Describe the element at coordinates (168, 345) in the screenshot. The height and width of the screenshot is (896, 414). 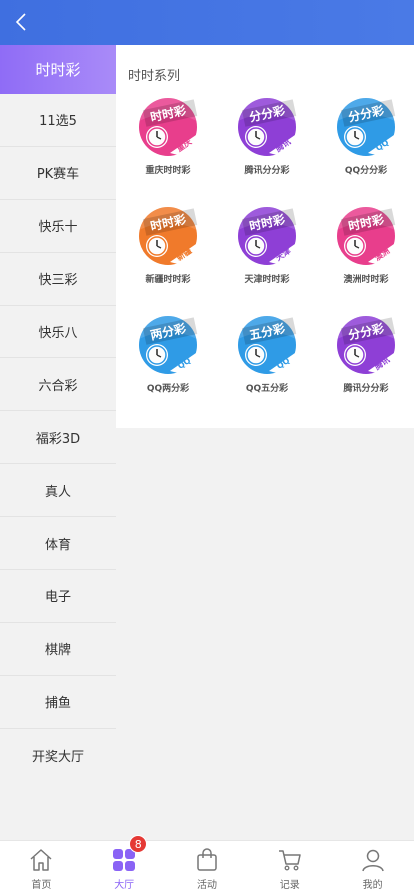
I see `lottery-badge-icon: 两分彩QQ` at that location.